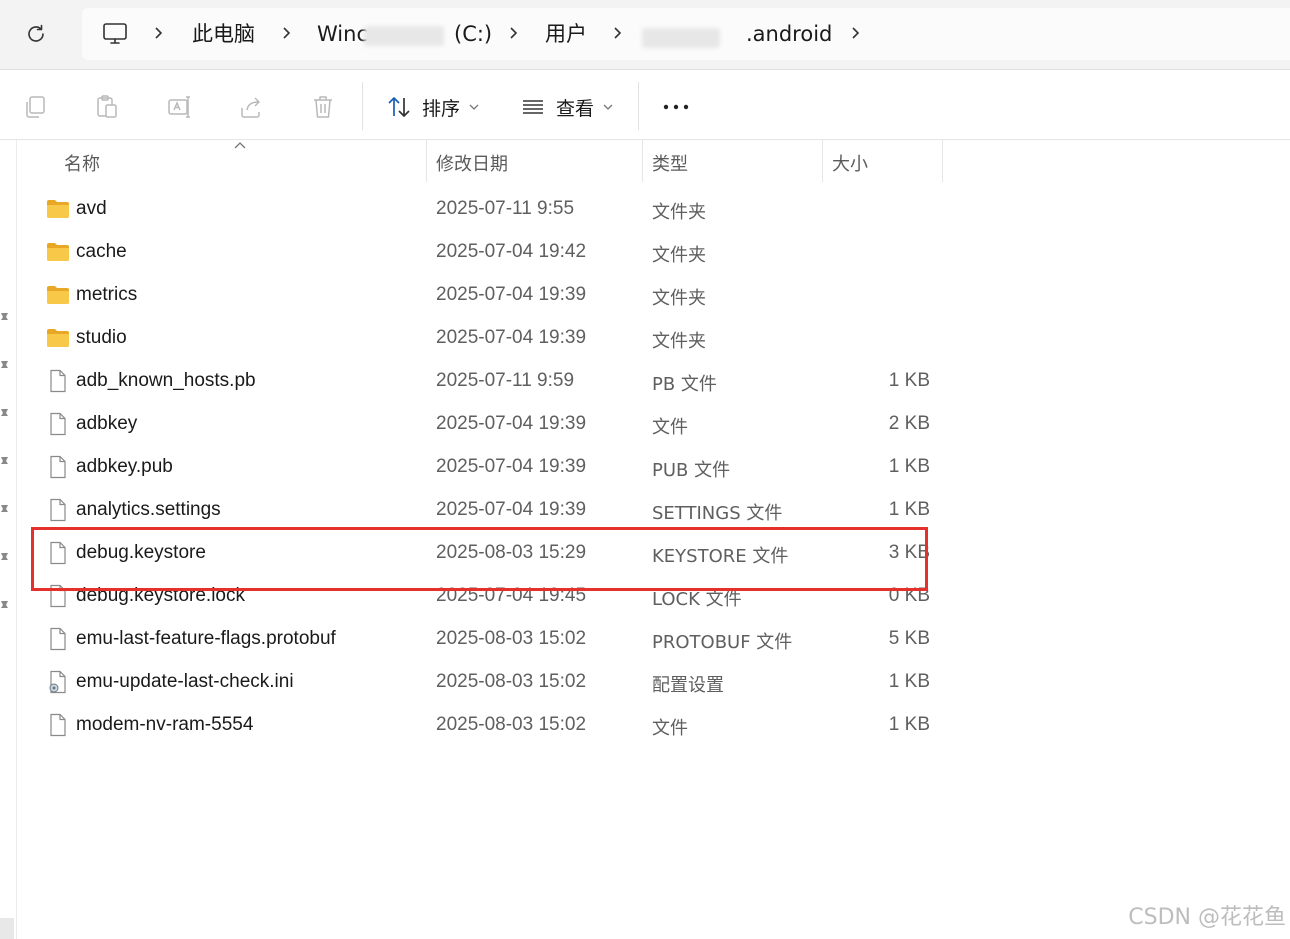  I want to click on breadcrumb: 此电脑 Winc (C:) 用户 .android, so click(686, 34).